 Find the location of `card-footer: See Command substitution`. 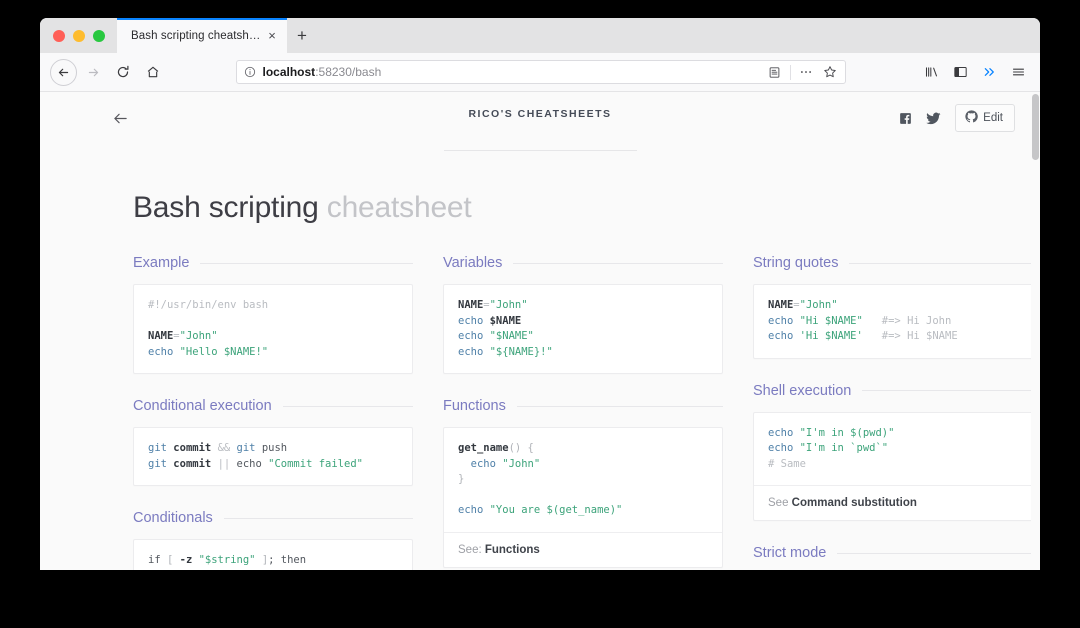

card-footer: See Command substitution is located at coordinates (893, 502).